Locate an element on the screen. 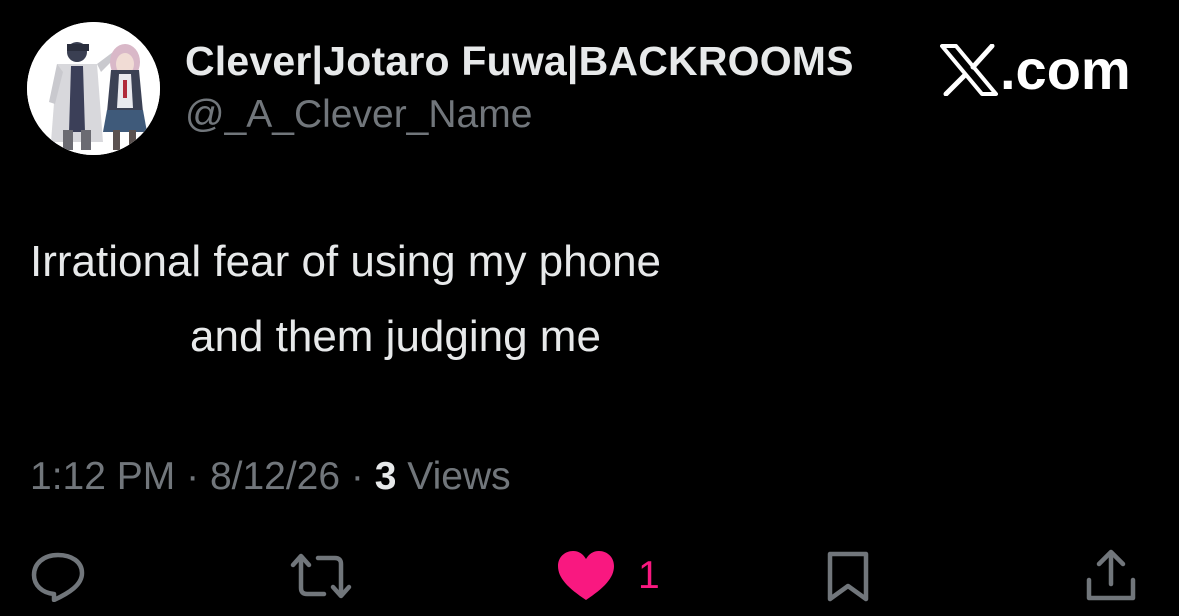  avatar-image is located at coordinates (93, 88).